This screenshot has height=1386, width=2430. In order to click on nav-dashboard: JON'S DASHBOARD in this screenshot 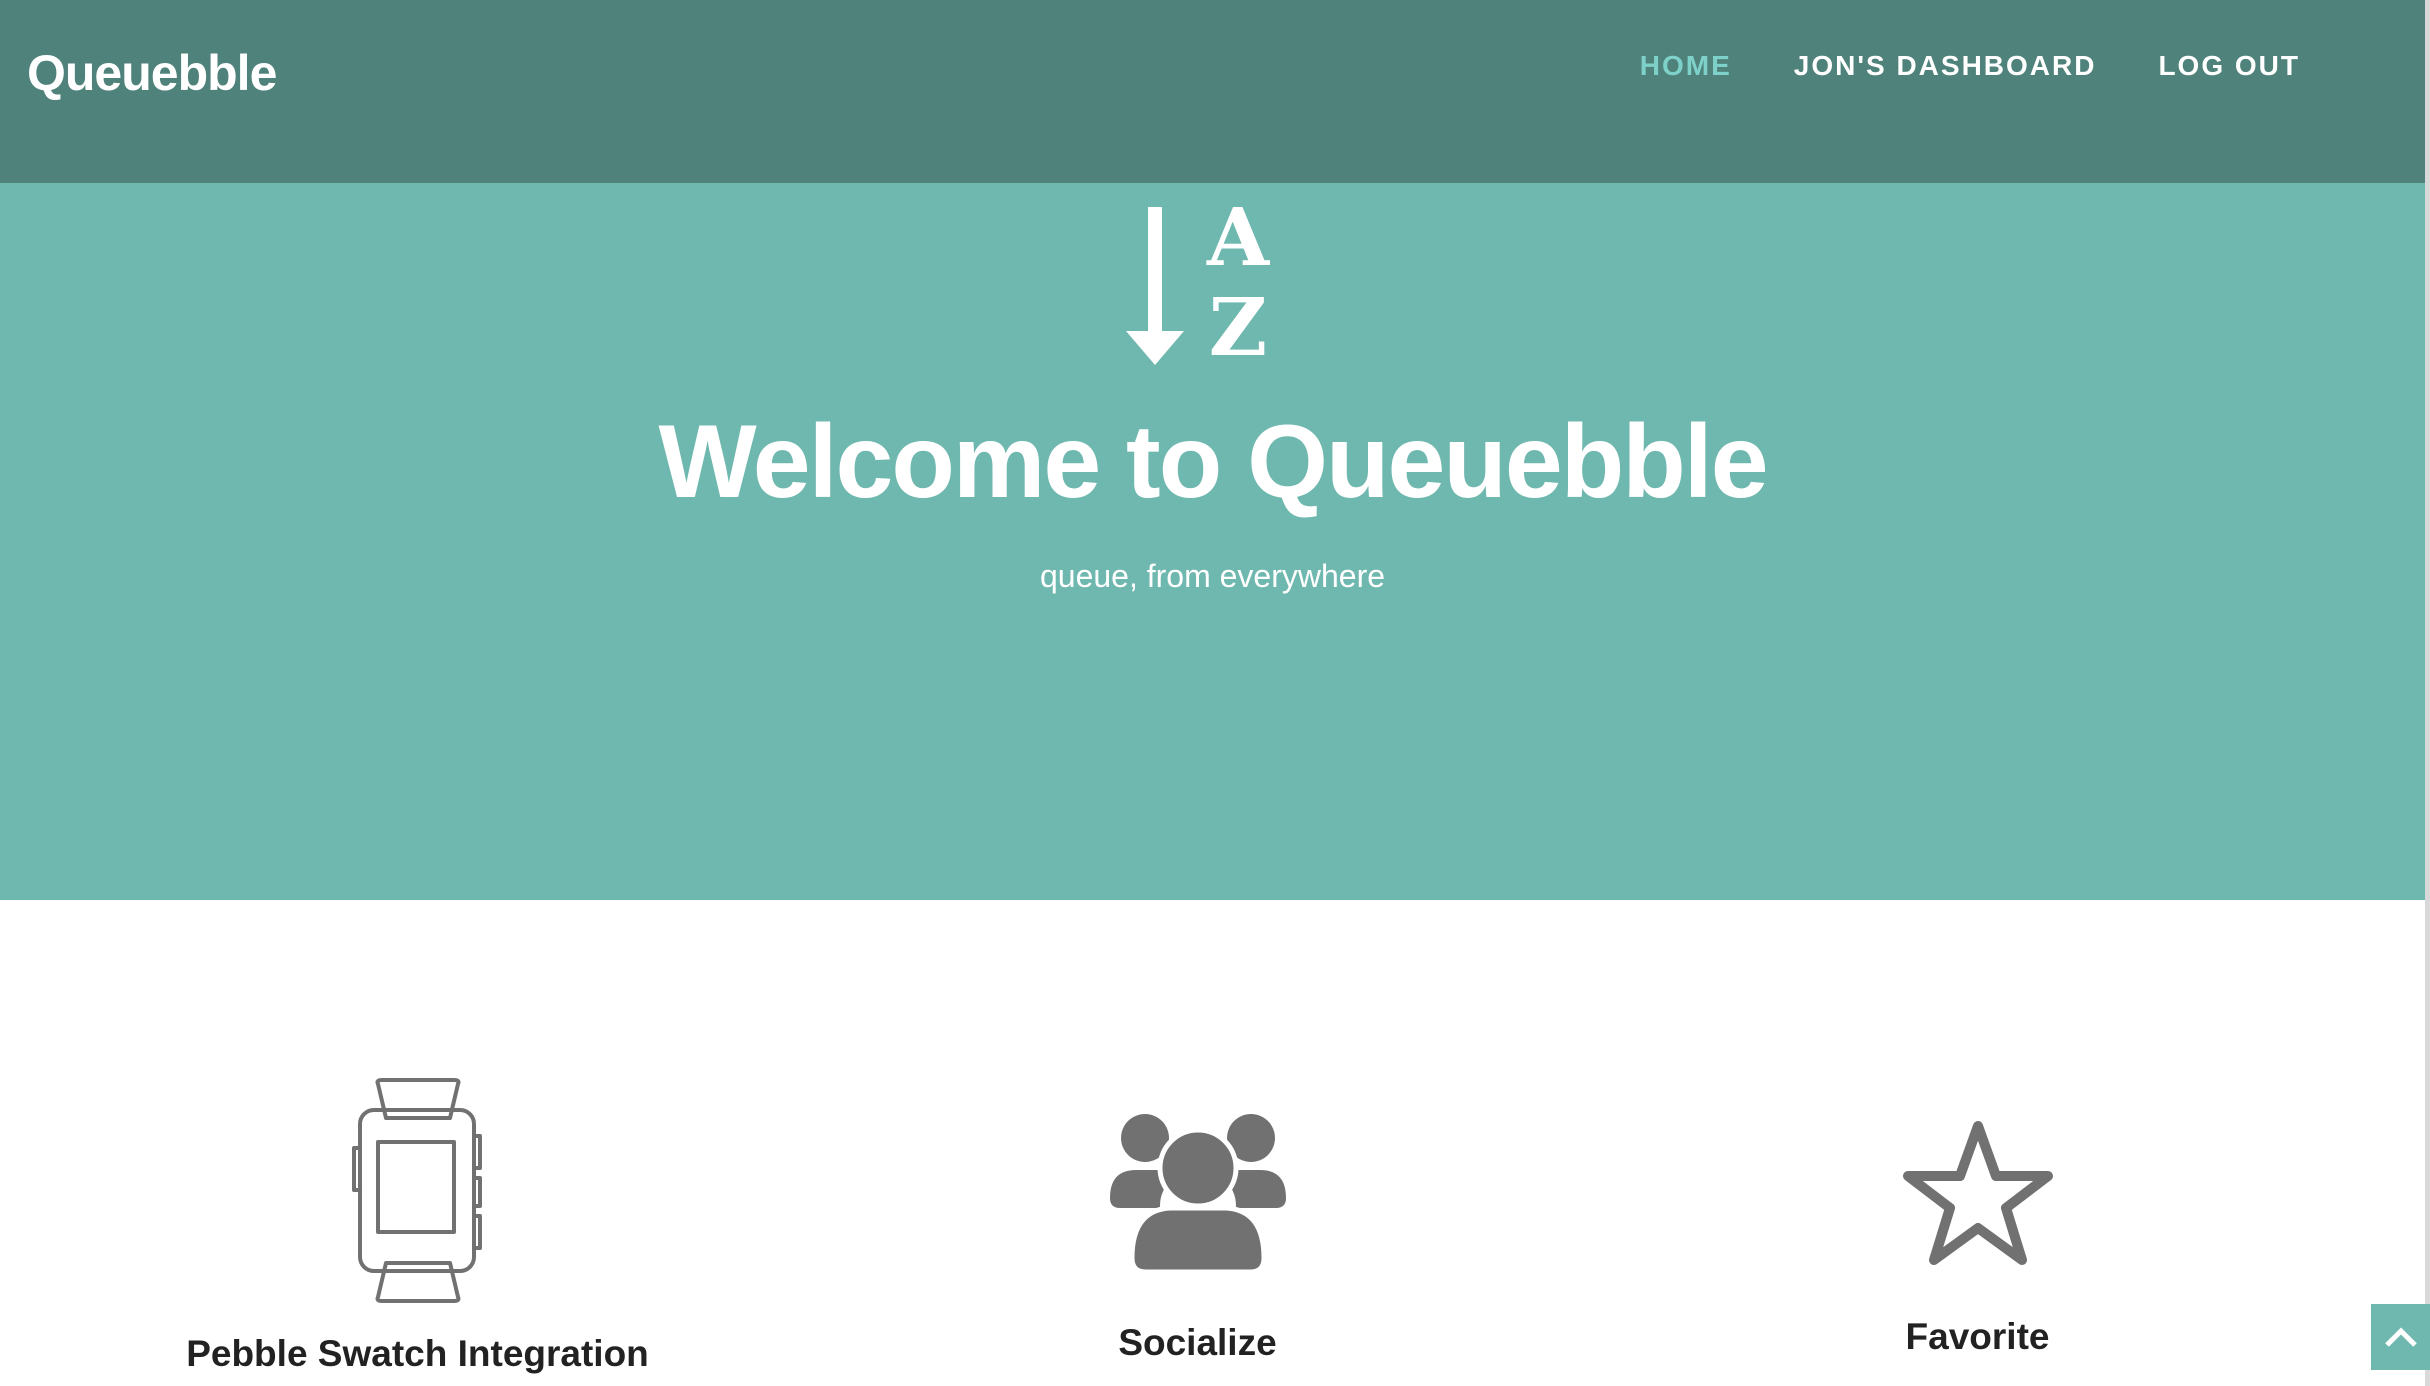, I will do `click(1945, 66)`.